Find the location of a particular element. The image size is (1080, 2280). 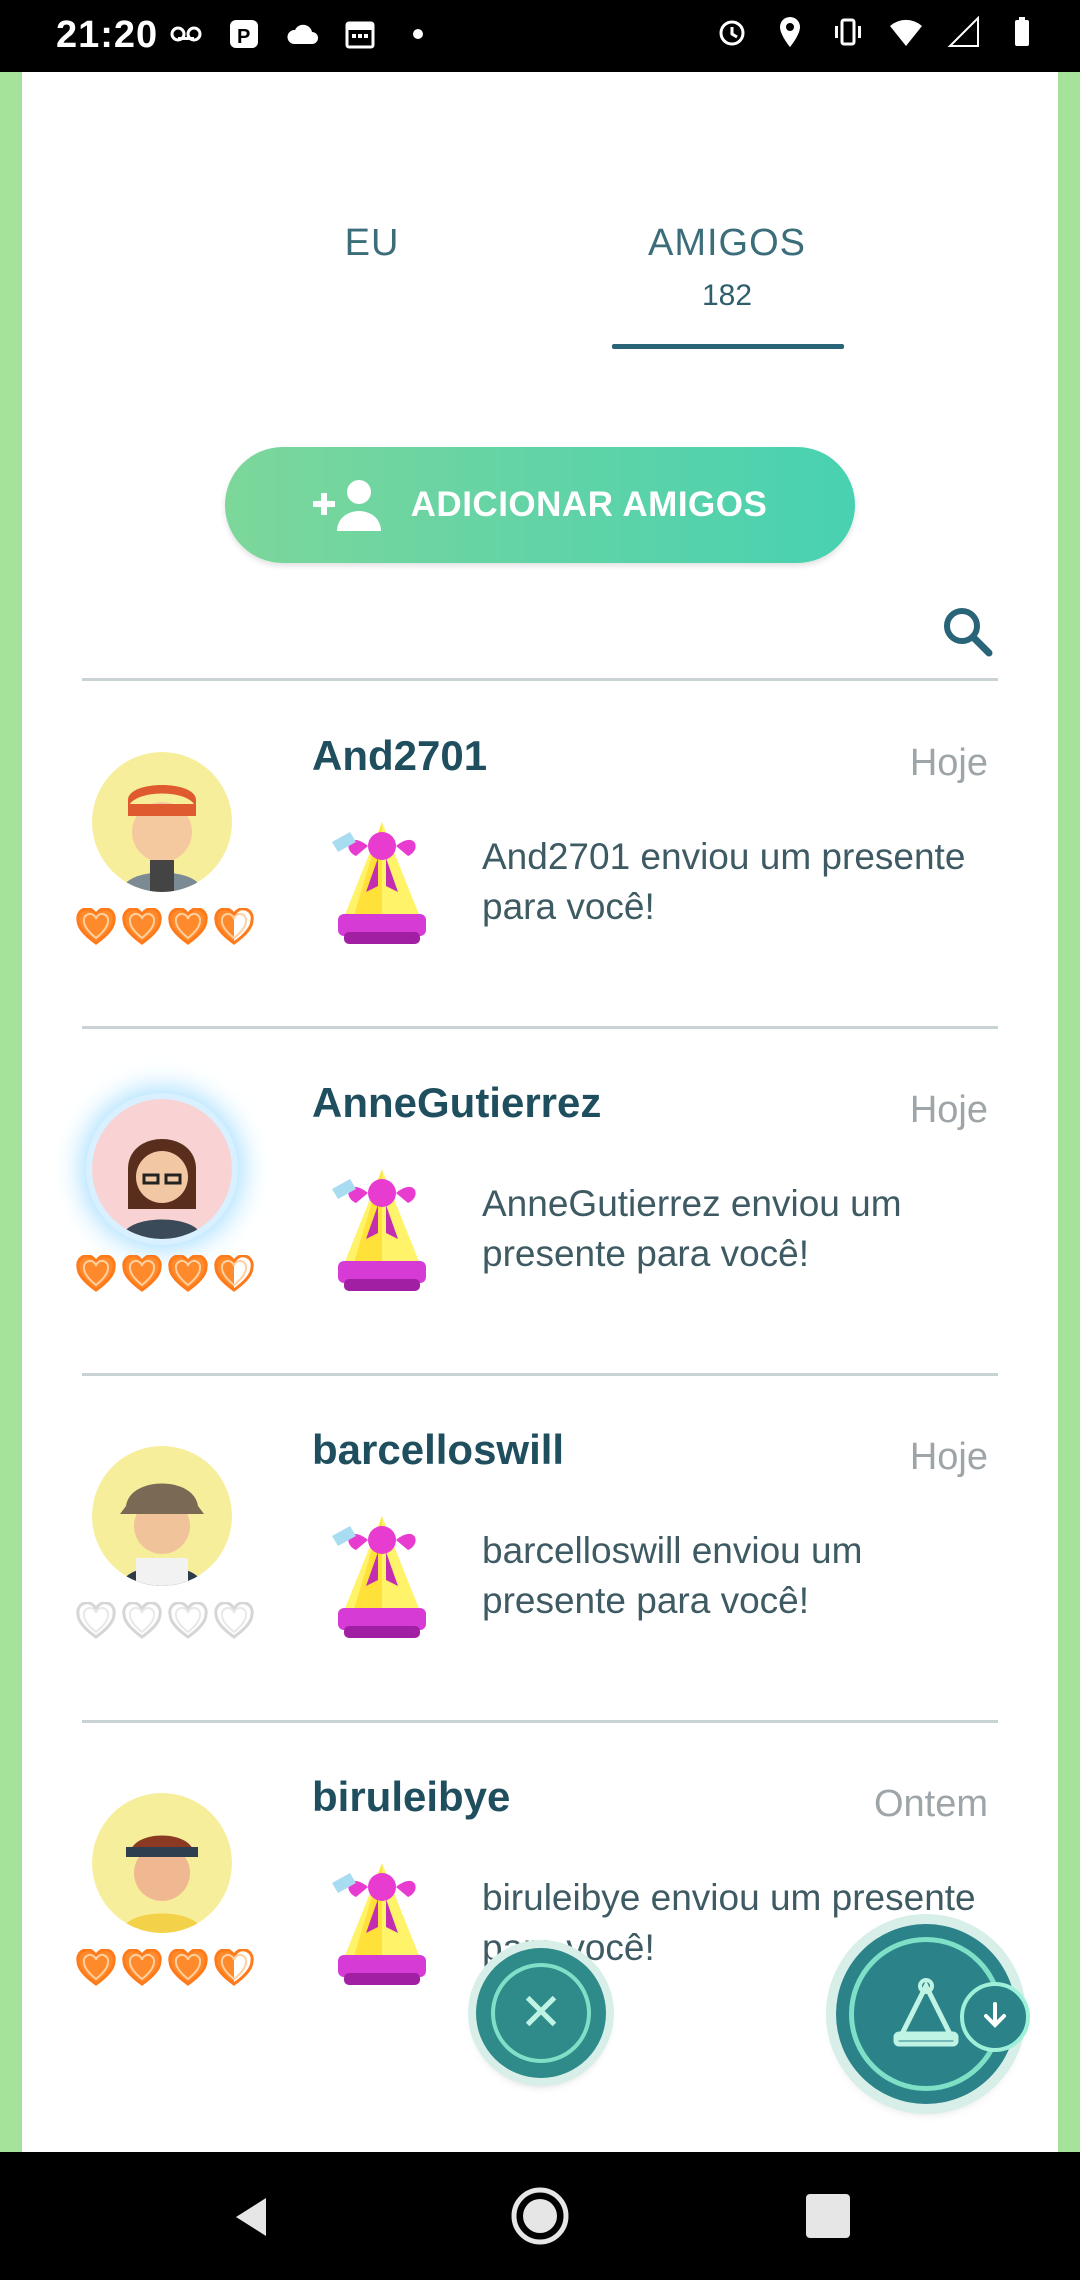

friend-name: AnneGutierrez is located at coordinates (457, 1102).